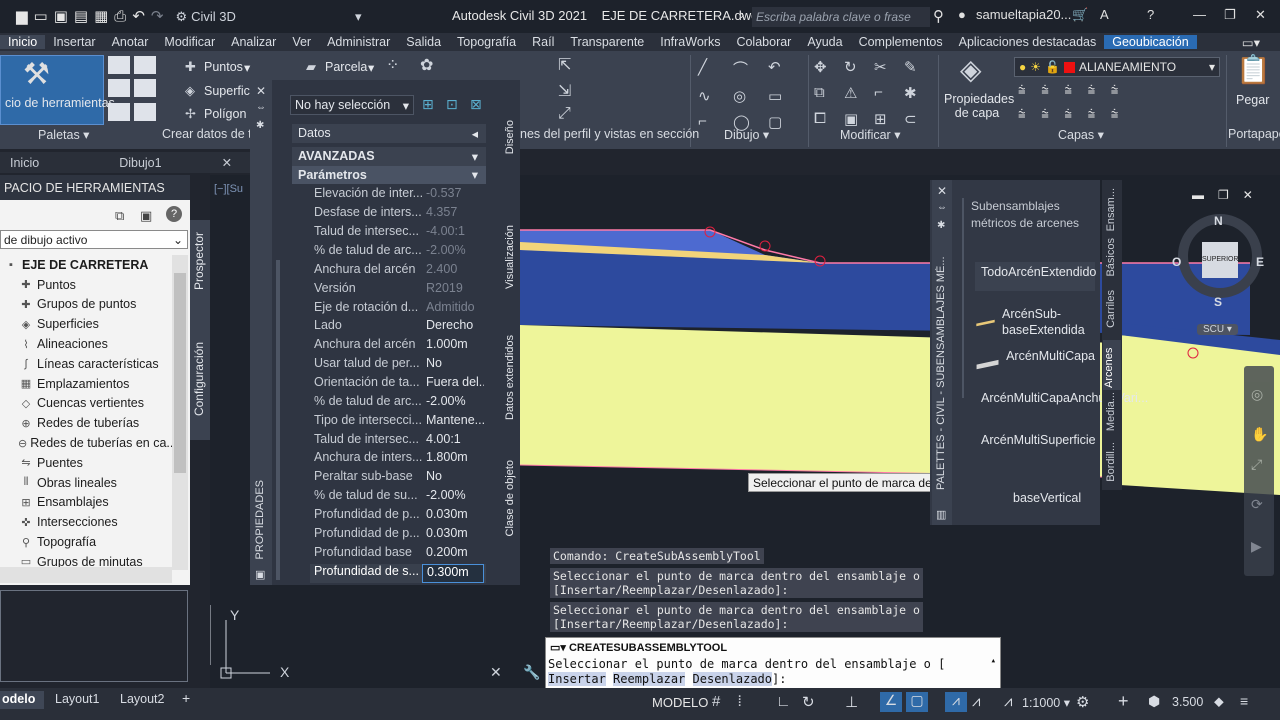  Describe the element at coordinates (763, 42) in the screenshot. I see `tab-colaborar: Colaborar` at that location.